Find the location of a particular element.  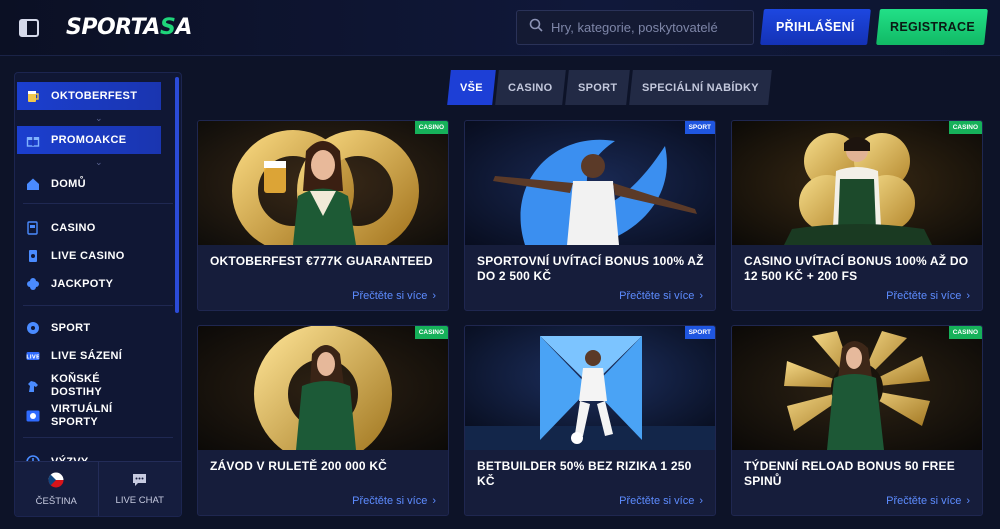

filter-tabs: VŠE CASINO SPORT SPECIÁLNÍ NABÍDKY is located at coordinates (609, 87).